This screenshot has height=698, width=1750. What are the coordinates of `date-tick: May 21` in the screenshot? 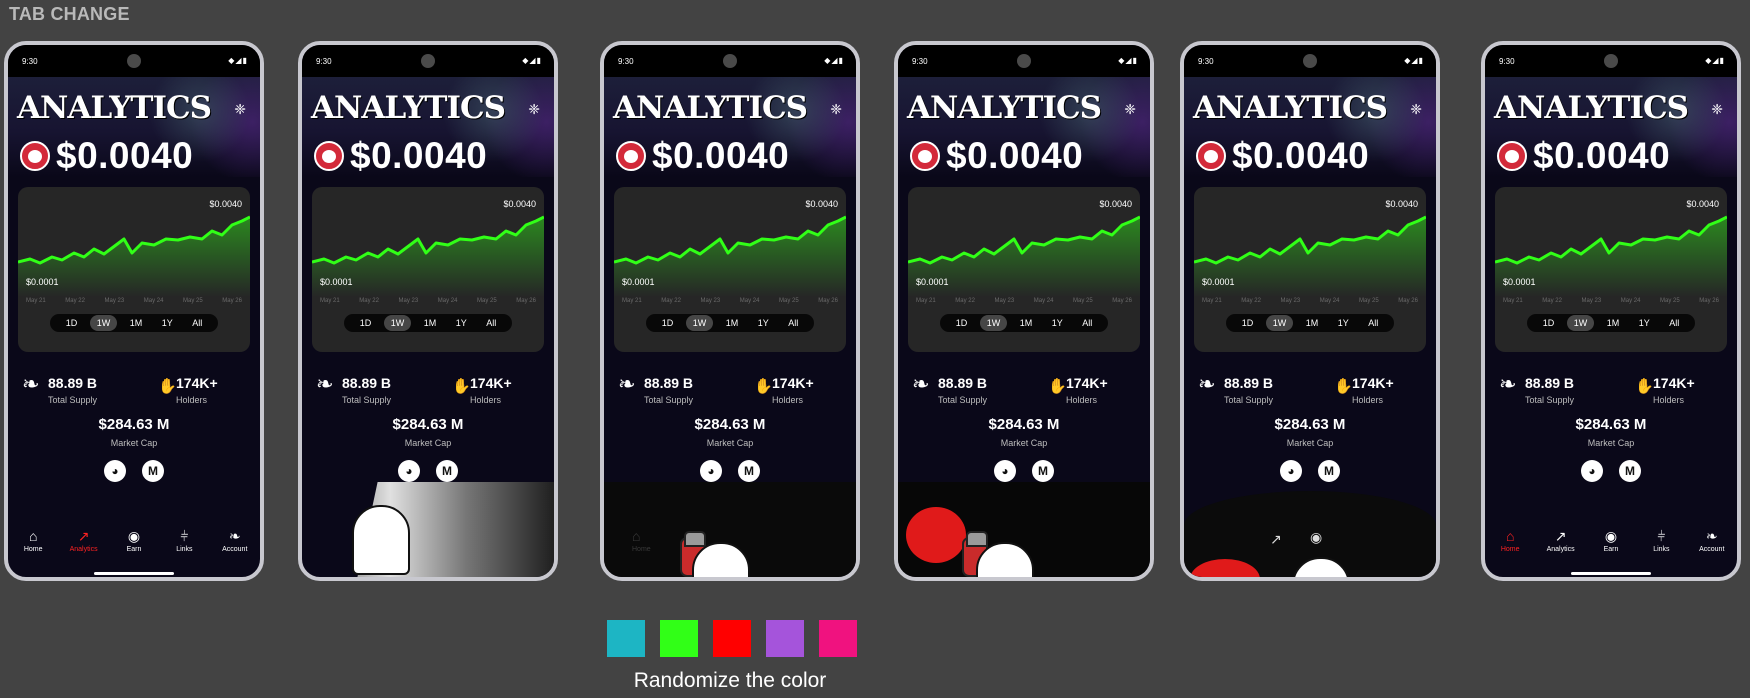 It's located at (926, 301).